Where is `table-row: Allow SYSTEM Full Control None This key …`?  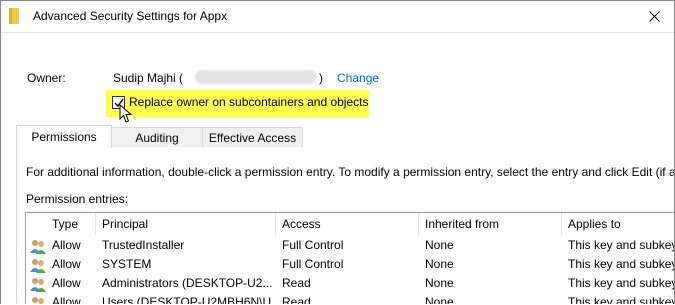
table-row: Allow SYSTEM Full Control None This key … is located at coordinates (350, 264).